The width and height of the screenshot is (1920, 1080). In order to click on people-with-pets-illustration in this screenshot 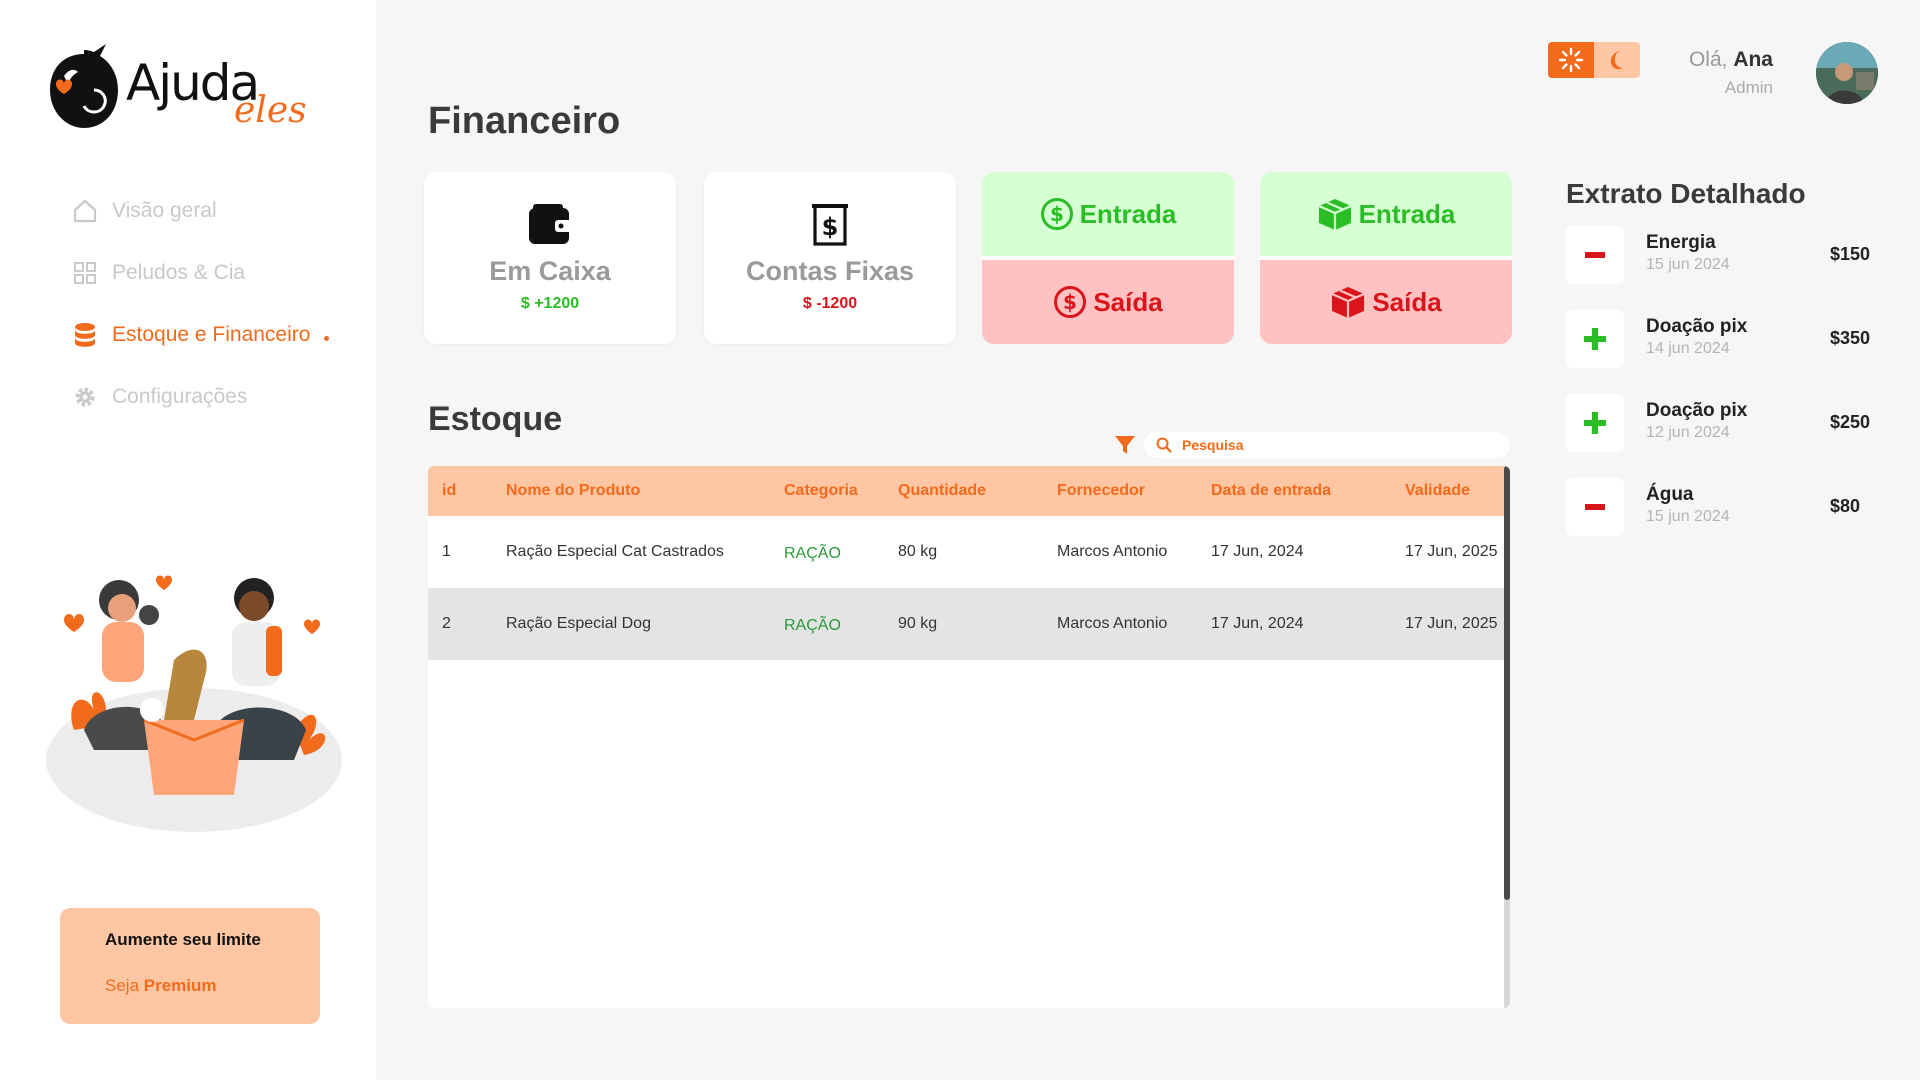, I will do `click(194, 700)`.